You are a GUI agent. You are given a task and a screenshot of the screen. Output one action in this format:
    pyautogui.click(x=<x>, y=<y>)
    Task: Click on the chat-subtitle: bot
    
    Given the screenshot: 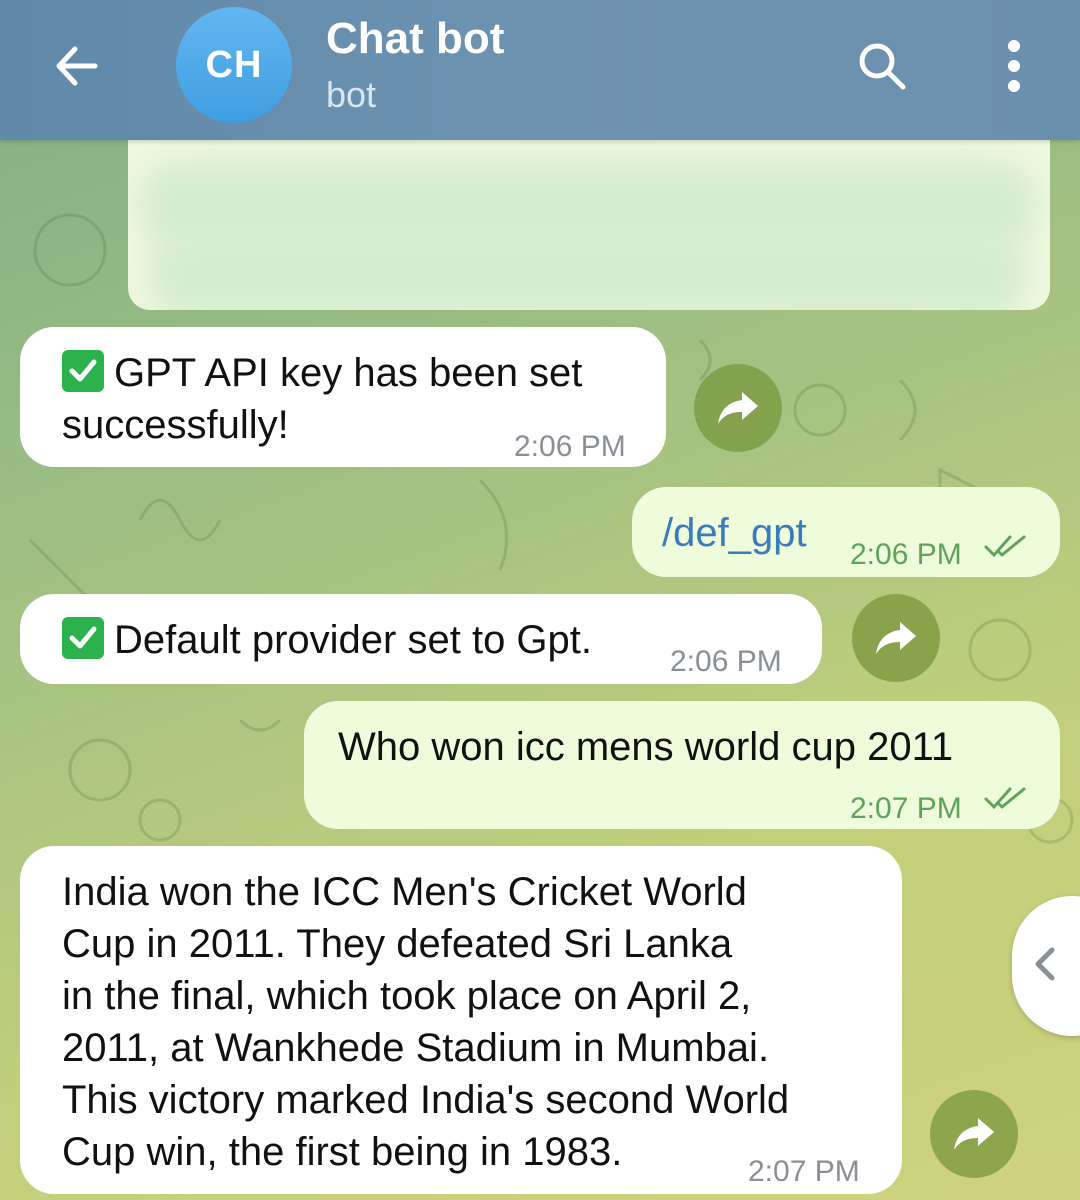 What is the action you would take?
    pyautogui.click(x=351, y=94)
    